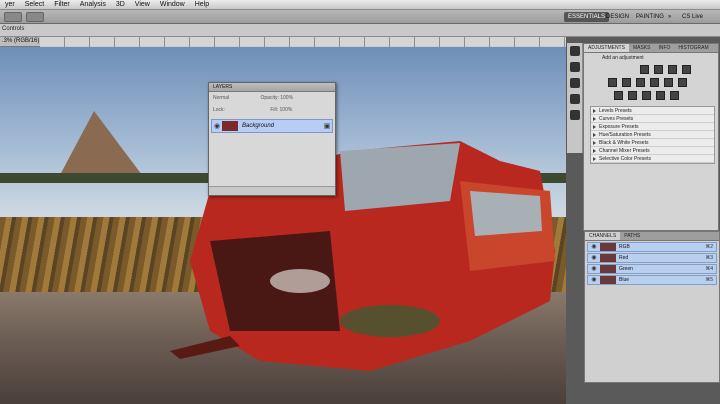  Describe the element at coordinates (709, 280) in the screenshot. I see `channel-shortcut: ⌘5` at that location.